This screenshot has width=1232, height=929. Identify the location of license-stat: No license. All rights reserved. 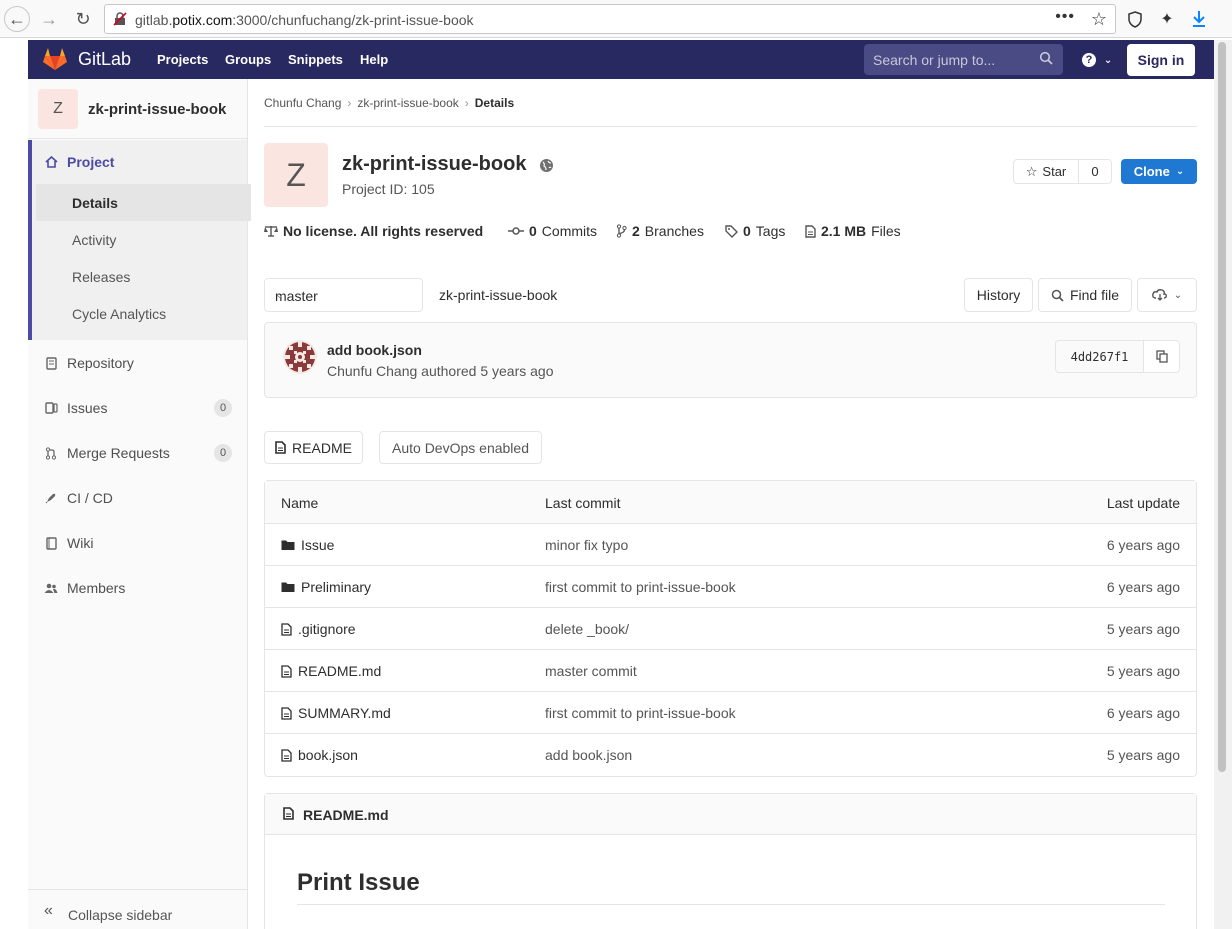
(373, 231).